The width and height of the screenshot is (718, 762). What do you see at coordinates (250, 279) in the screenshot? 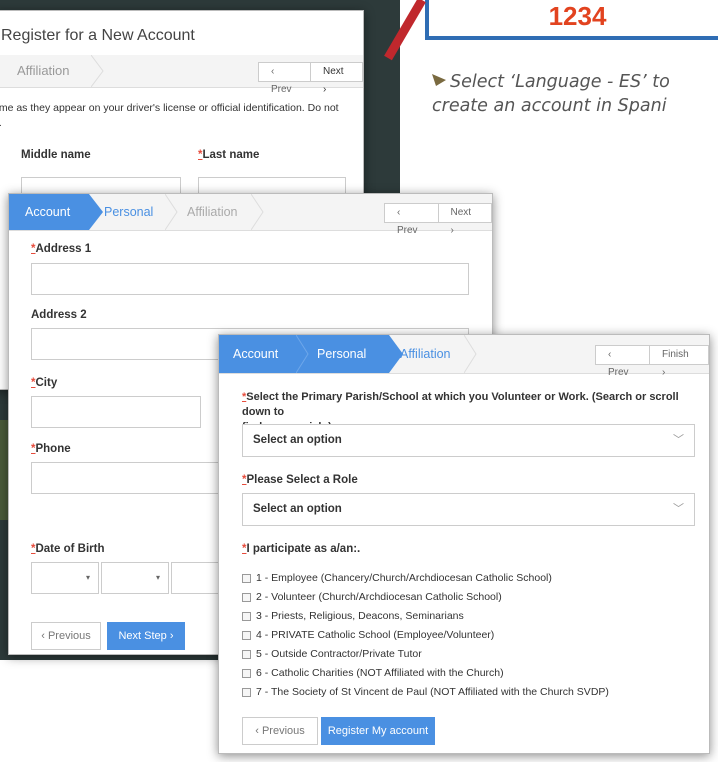
I see `address1-field` at bounding box center [250, 279].